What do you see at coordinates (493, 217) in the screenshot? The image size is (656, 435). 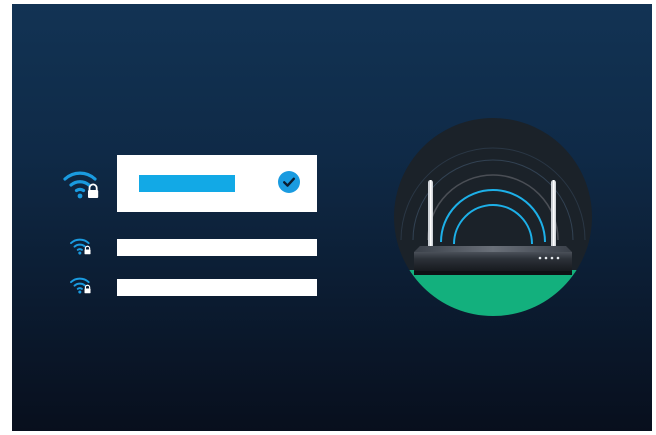 I see `router-illustration` at bounding box center [493, 217].